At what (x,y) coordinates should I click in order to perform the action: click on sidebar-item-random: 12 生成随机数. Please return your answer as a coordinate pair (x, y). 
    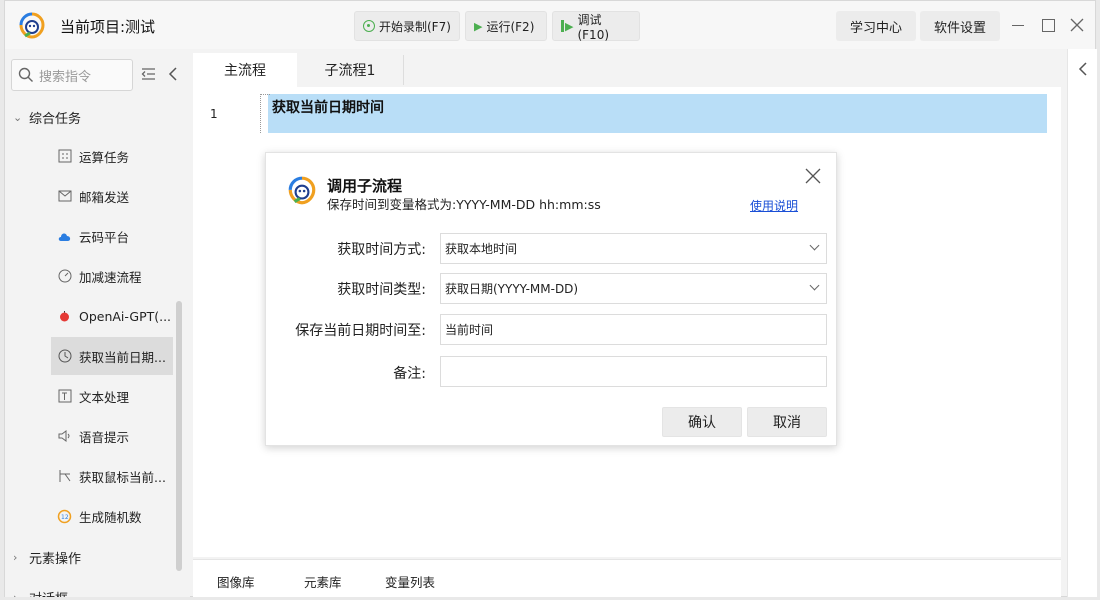
    Looking at the image, I should click on (112, 516).